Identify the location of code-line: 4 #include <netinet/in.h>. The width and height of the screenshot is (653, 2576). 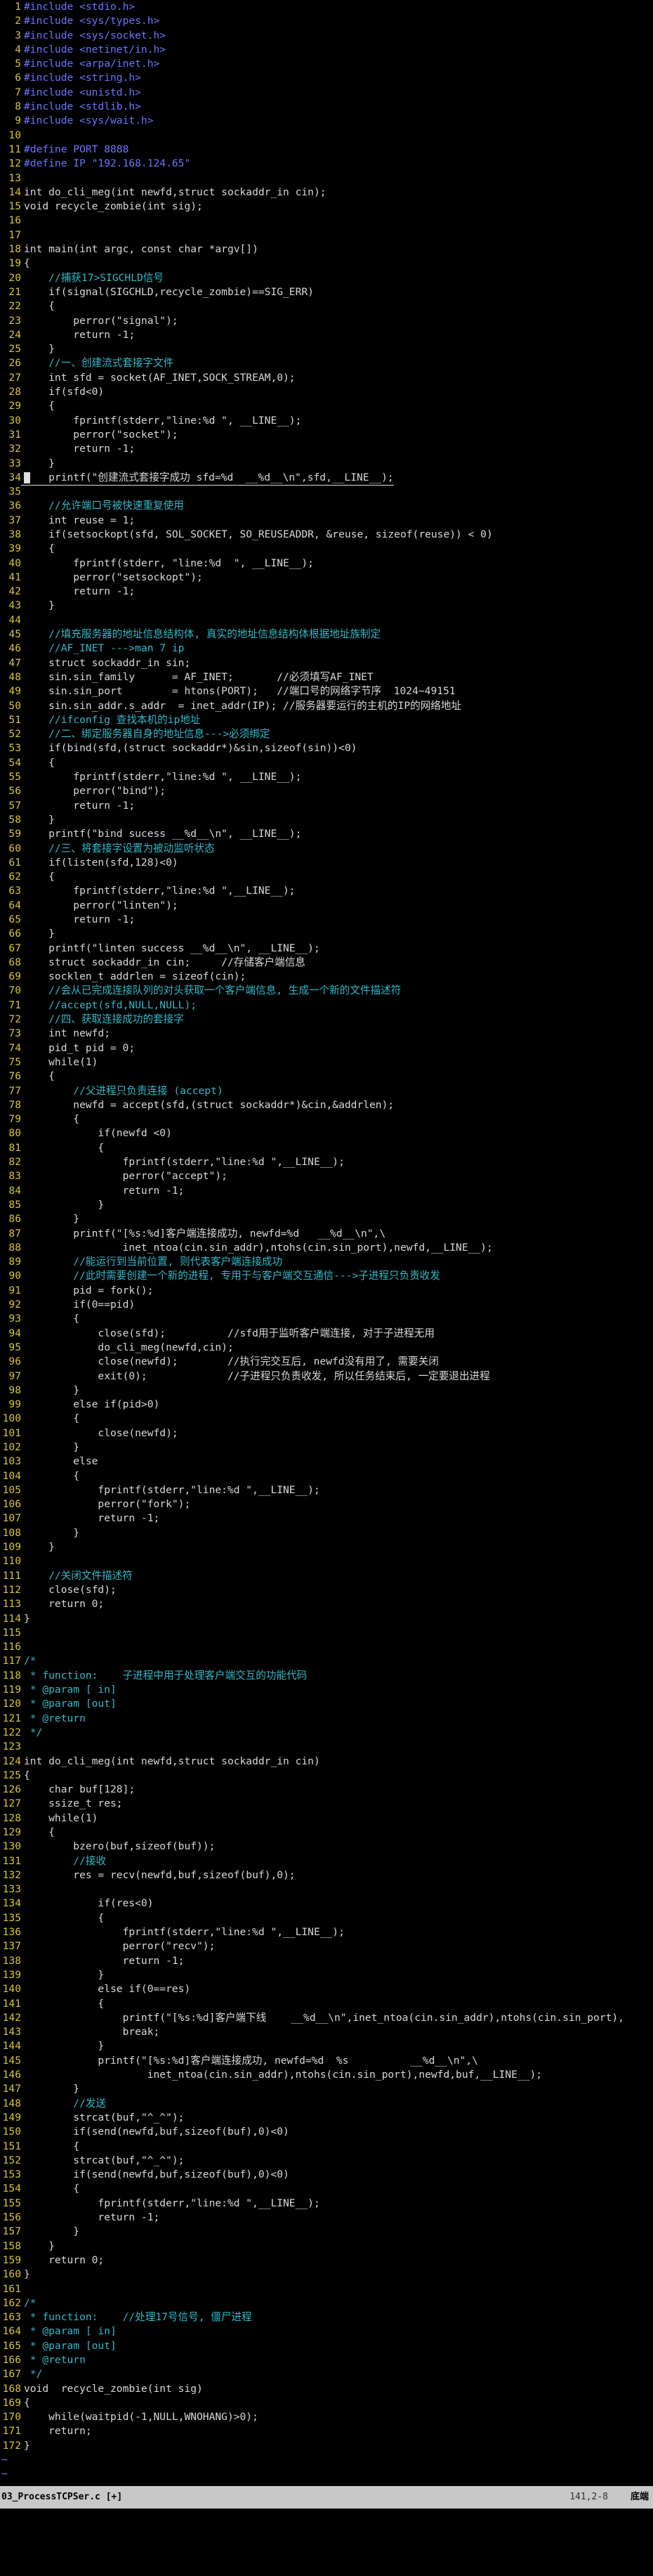
(326, 50).